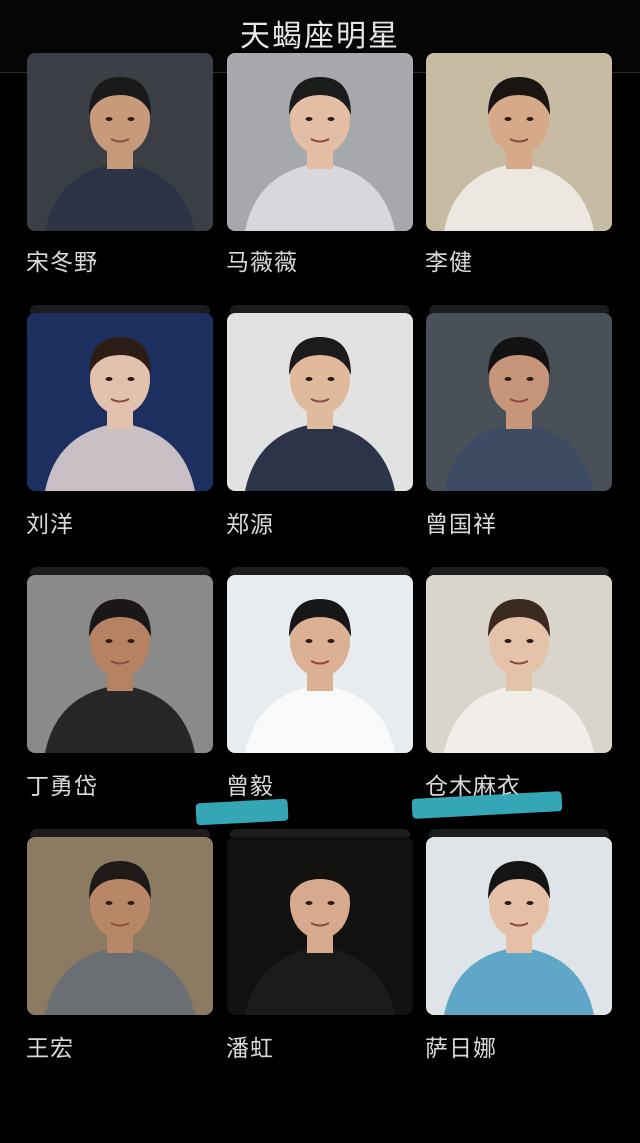 Image resolution: width=640 pixels, height=1143 pixels. I want to click on celebrity-name: 刘洋, so click(50, 525).